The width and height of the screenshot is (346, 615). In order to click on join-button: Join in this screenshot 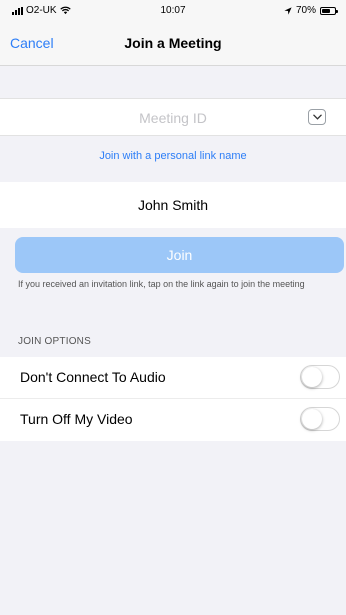, I will do `click(179, 255)`.